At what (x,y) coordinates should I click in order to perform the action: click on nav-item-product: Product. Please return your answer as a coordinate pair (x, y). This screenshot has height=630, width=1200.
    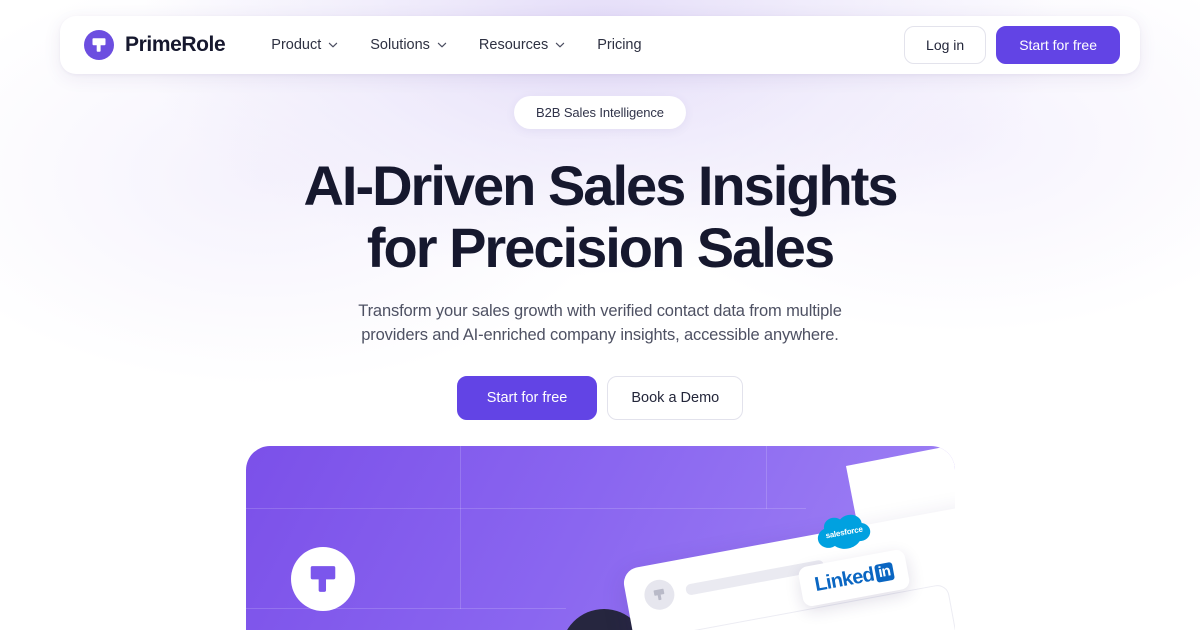
    Looking at the image, I should click on (304, 45).